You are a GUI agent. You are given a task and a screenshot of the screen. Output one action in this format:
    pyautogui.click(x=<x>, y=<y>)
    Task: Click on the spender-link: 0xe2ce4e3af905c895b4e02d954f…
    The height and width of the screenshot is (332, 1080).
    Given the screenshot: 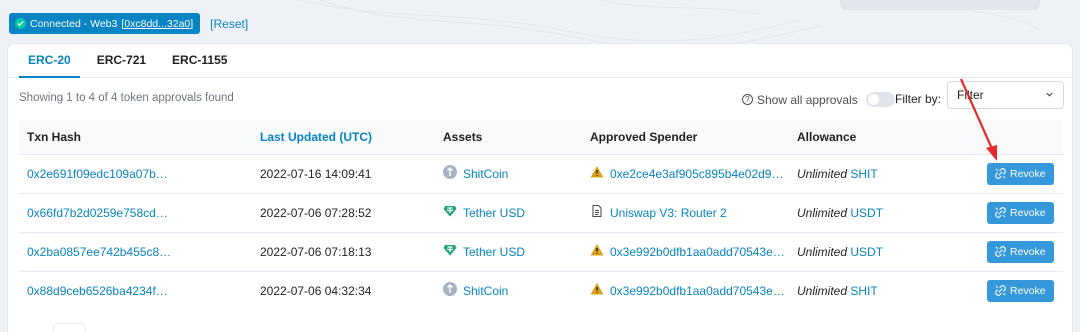 What is the action you would take?
    pyautogui.click(x=699, y=174)
    